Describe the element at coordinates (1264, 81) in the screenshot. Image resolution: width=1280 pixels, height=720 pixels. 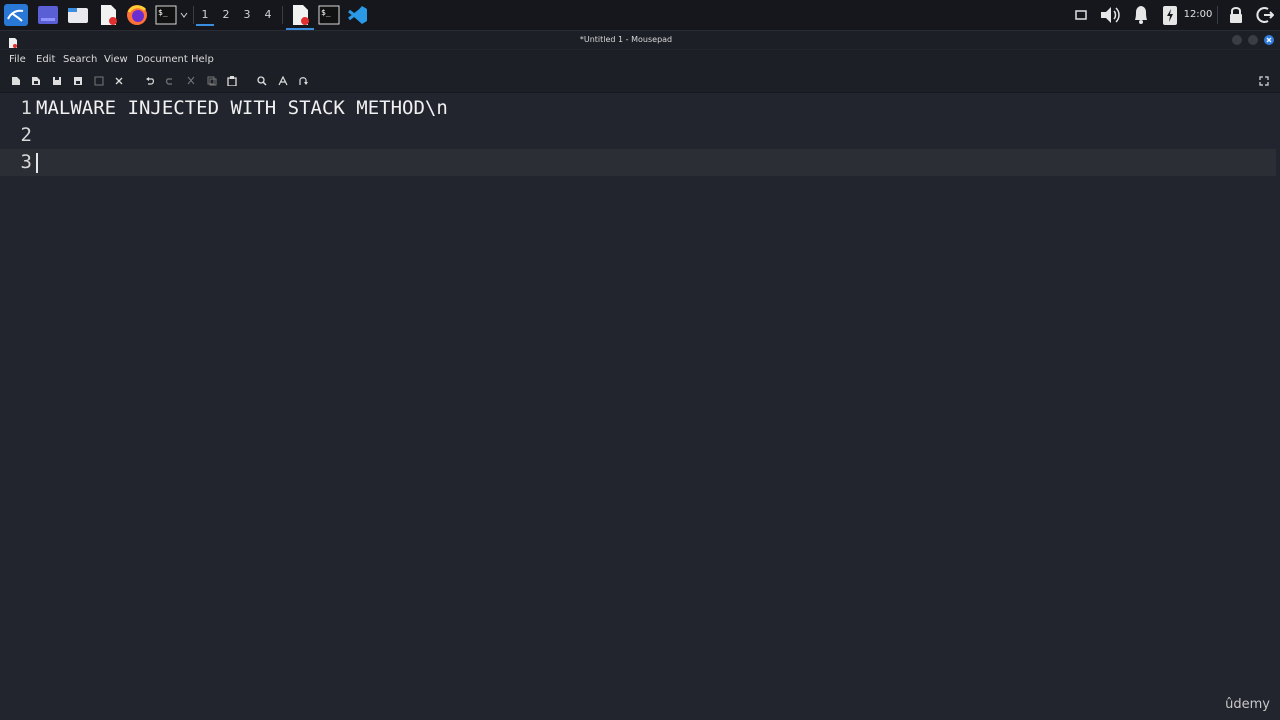
I see `fullscreen-icon` at that location.